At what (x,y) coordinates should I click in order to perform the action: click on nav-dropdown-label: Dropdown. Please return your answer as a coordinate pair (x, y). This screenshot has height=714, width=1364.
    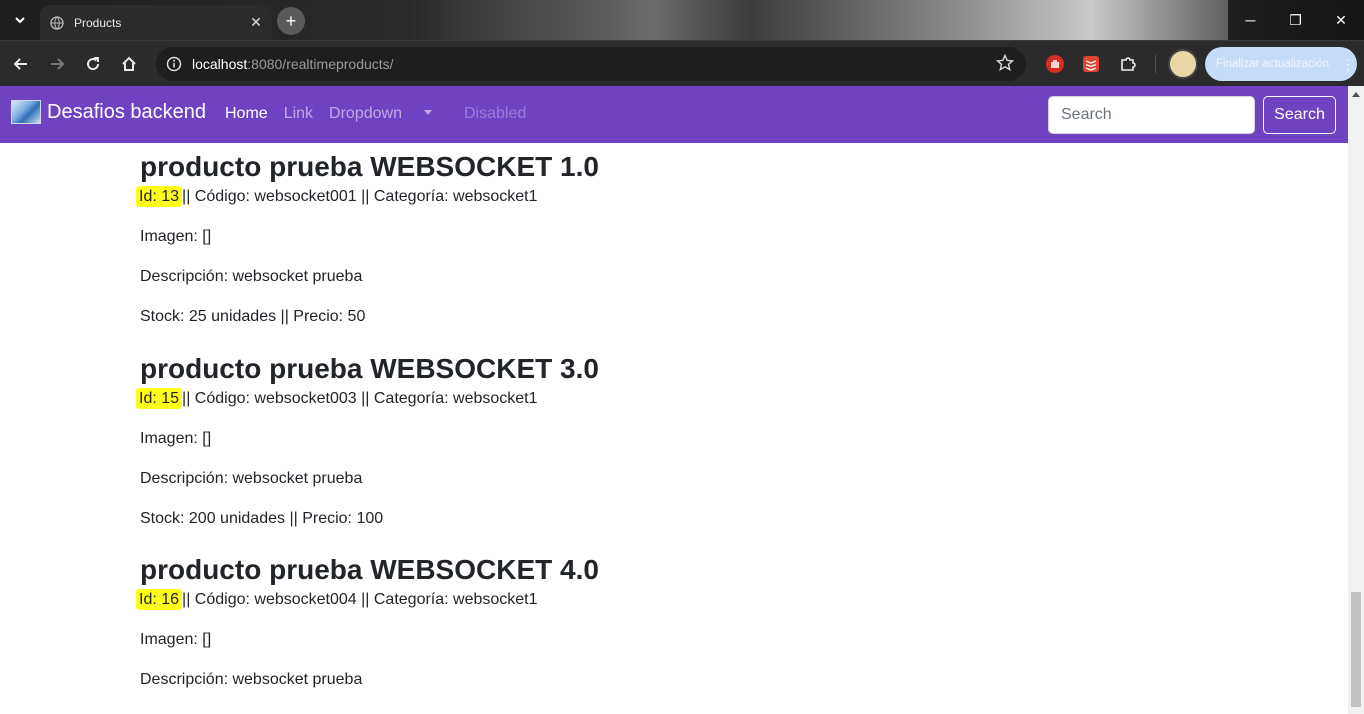
    Looking at the image, I should click on (365, 113).